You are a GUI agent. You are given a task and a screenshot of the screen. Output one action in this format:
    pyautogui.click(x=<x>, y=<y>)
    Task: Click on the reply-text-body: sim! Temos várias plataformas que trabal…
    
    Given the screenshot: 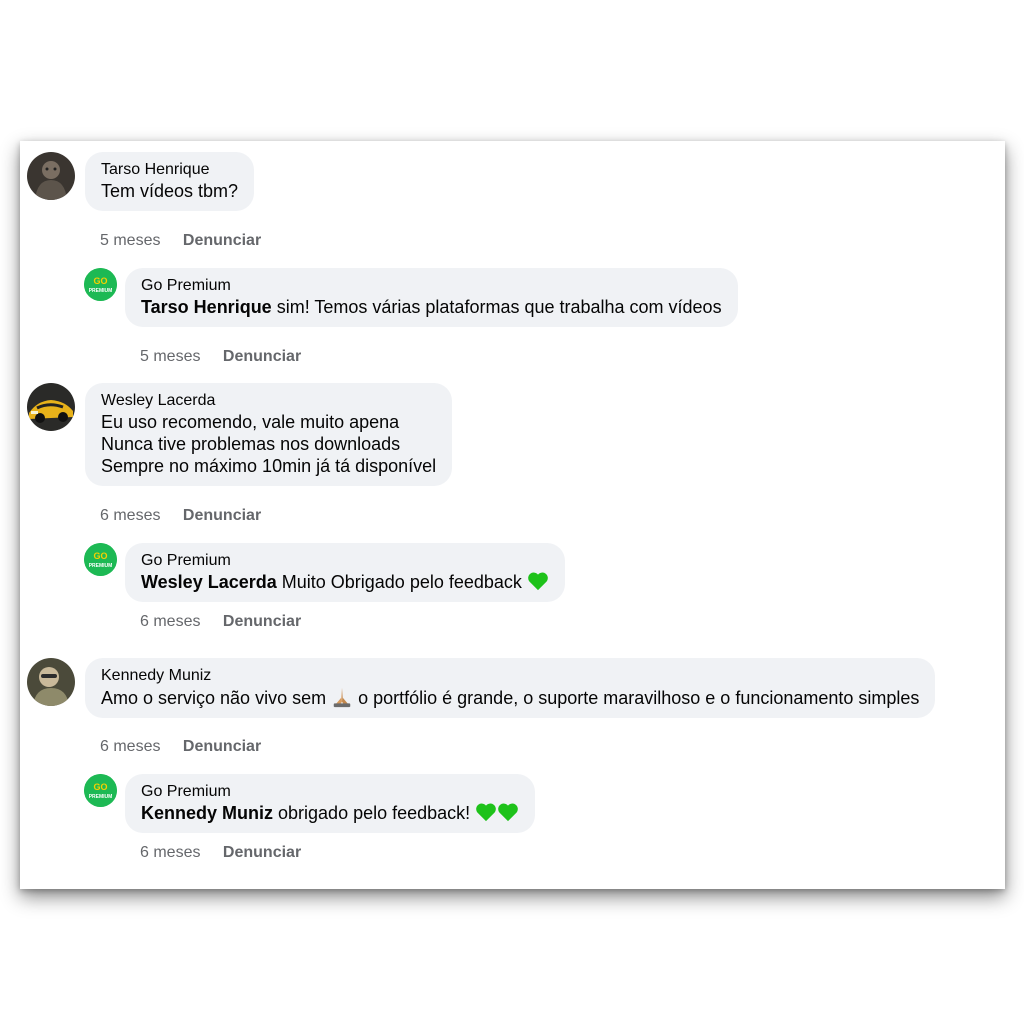 What is the action you would take?
    pyautogui.click(x=496, y=307)
    